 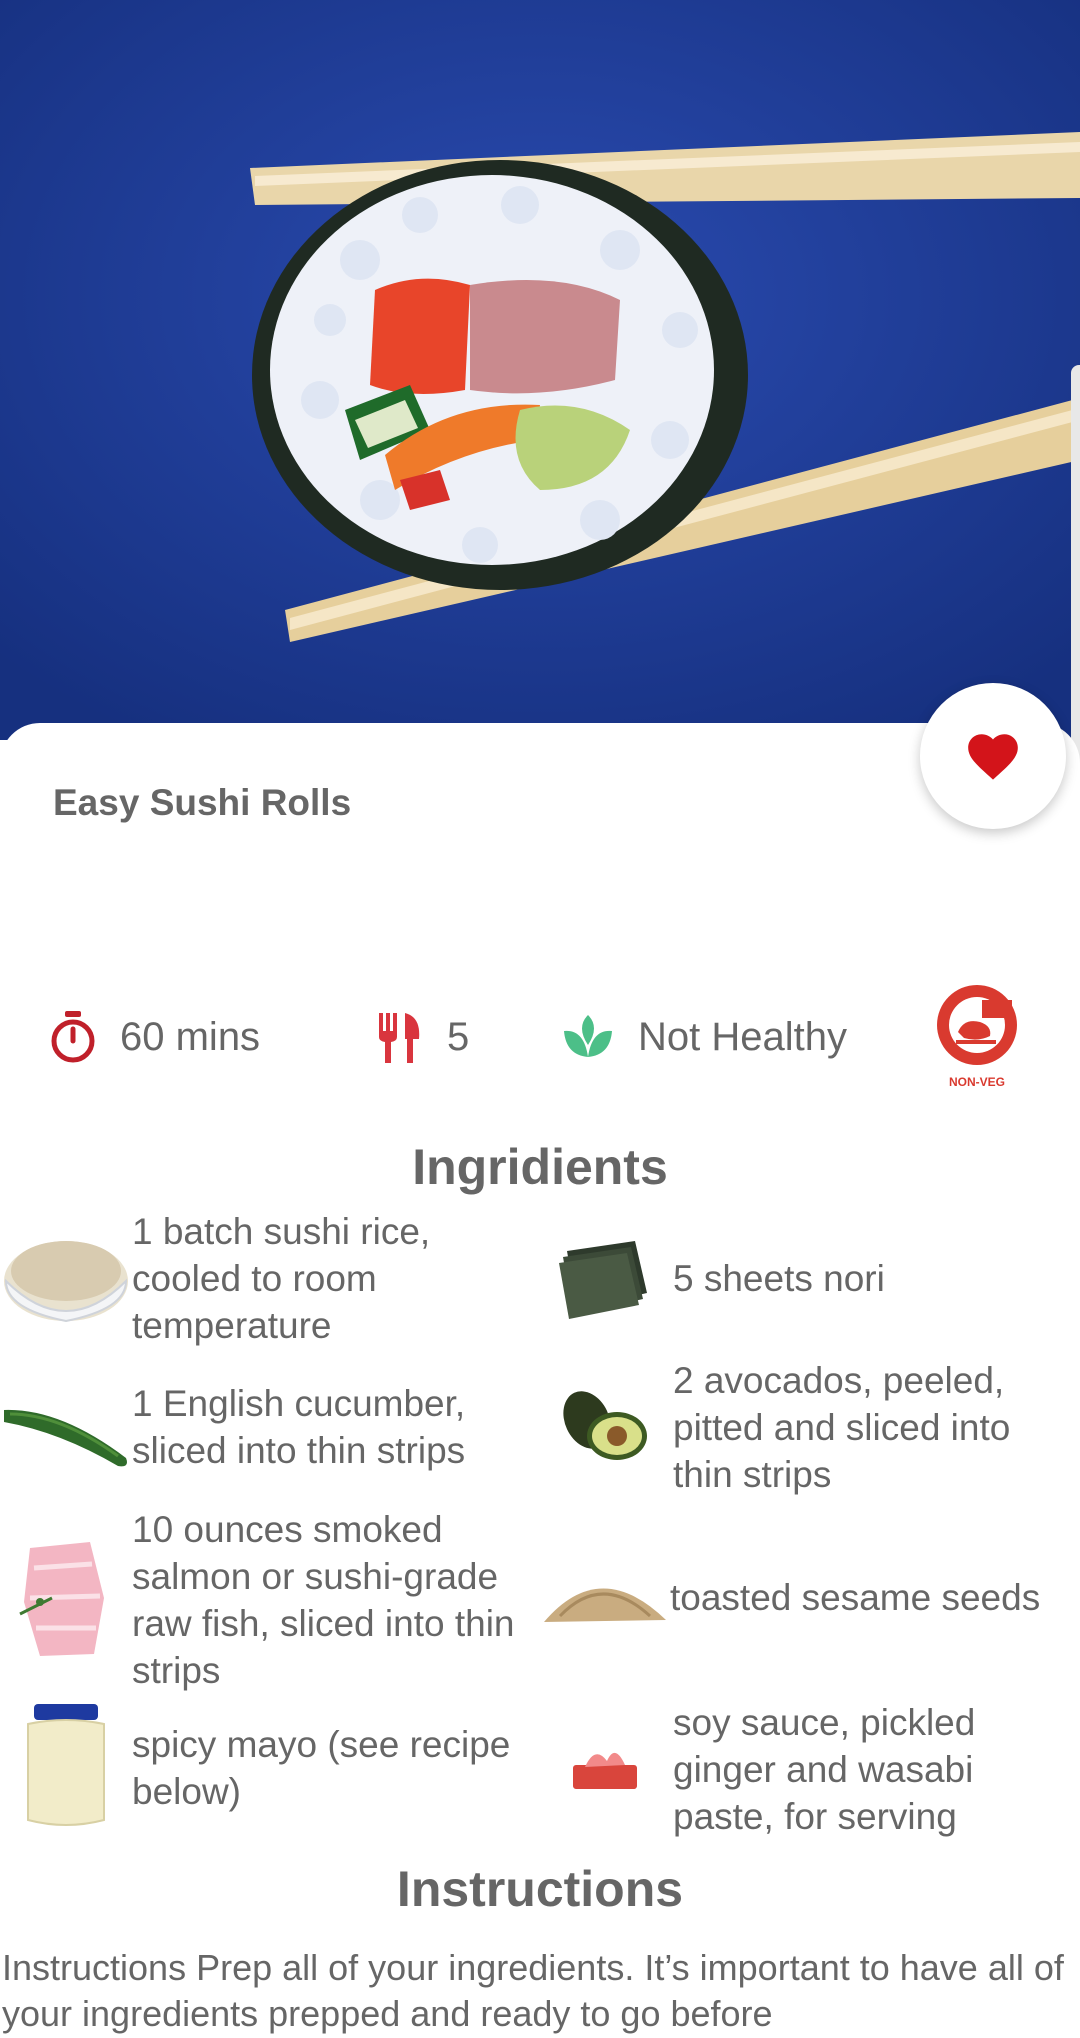 I want to click on ingredients-heading: Ingridients, so click(x=540, y=1167).